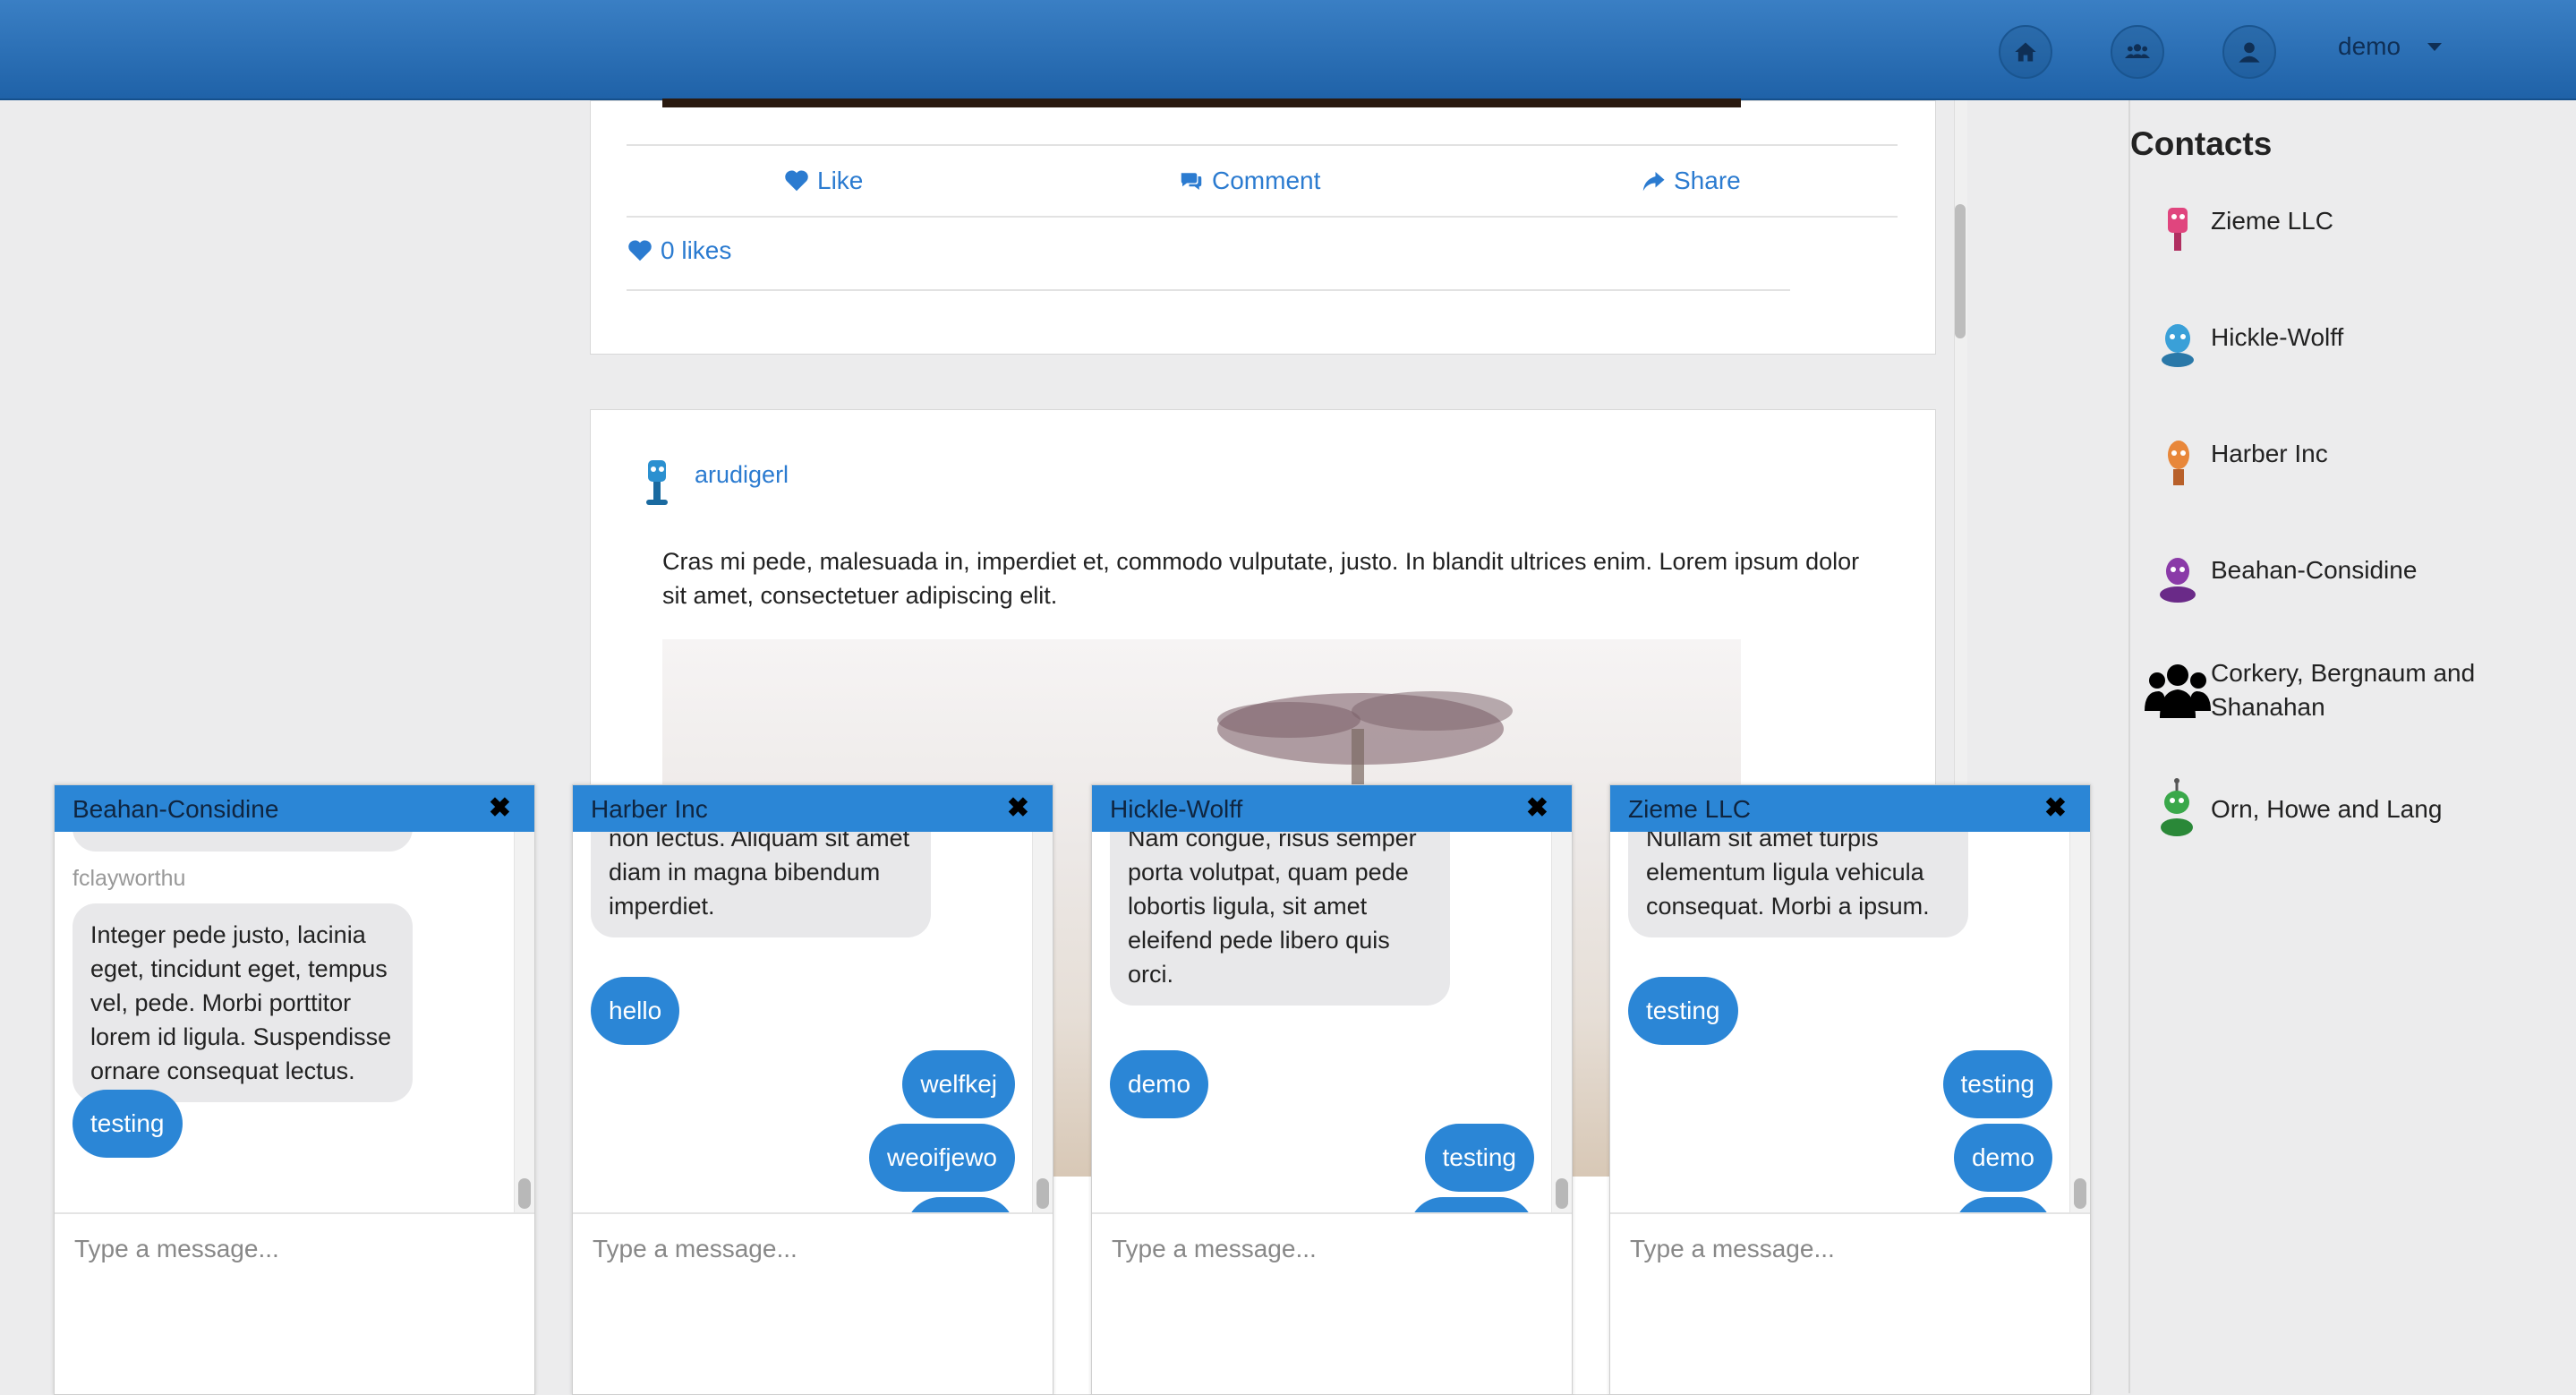 The width and height of the screenshot is (2576, 1395). I want to click on message-bubble-outgoing: welfkej, so click(958, 1084).